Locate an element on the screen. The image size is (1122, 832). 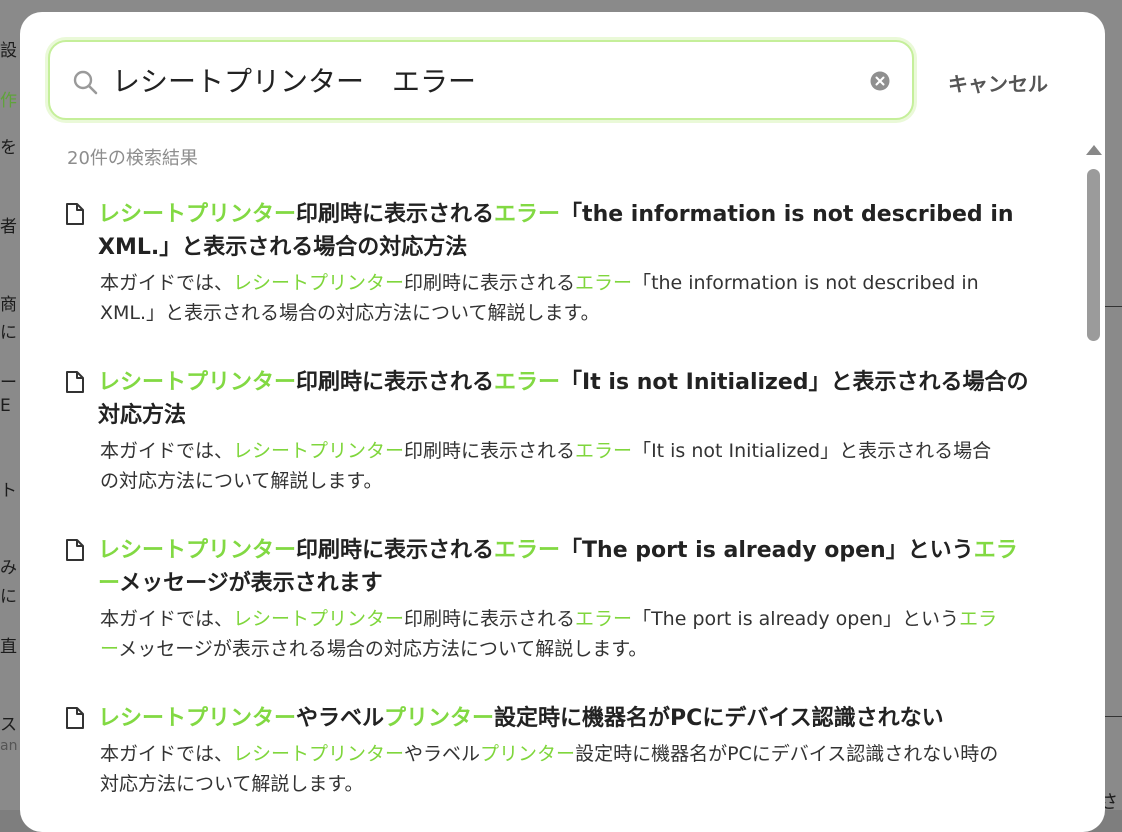
search-icon is located at coordinates (85, 82).